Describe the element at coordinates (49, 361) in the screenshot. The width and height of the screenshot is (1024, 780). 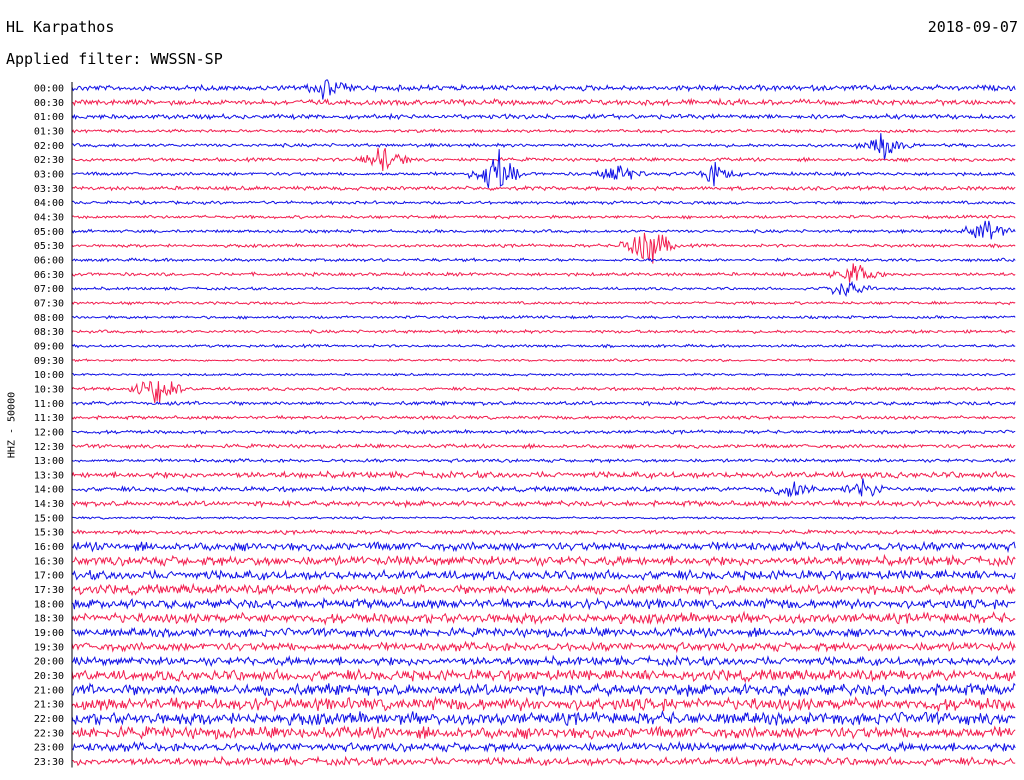
I see `time-label-0930: 09:30` at that location.